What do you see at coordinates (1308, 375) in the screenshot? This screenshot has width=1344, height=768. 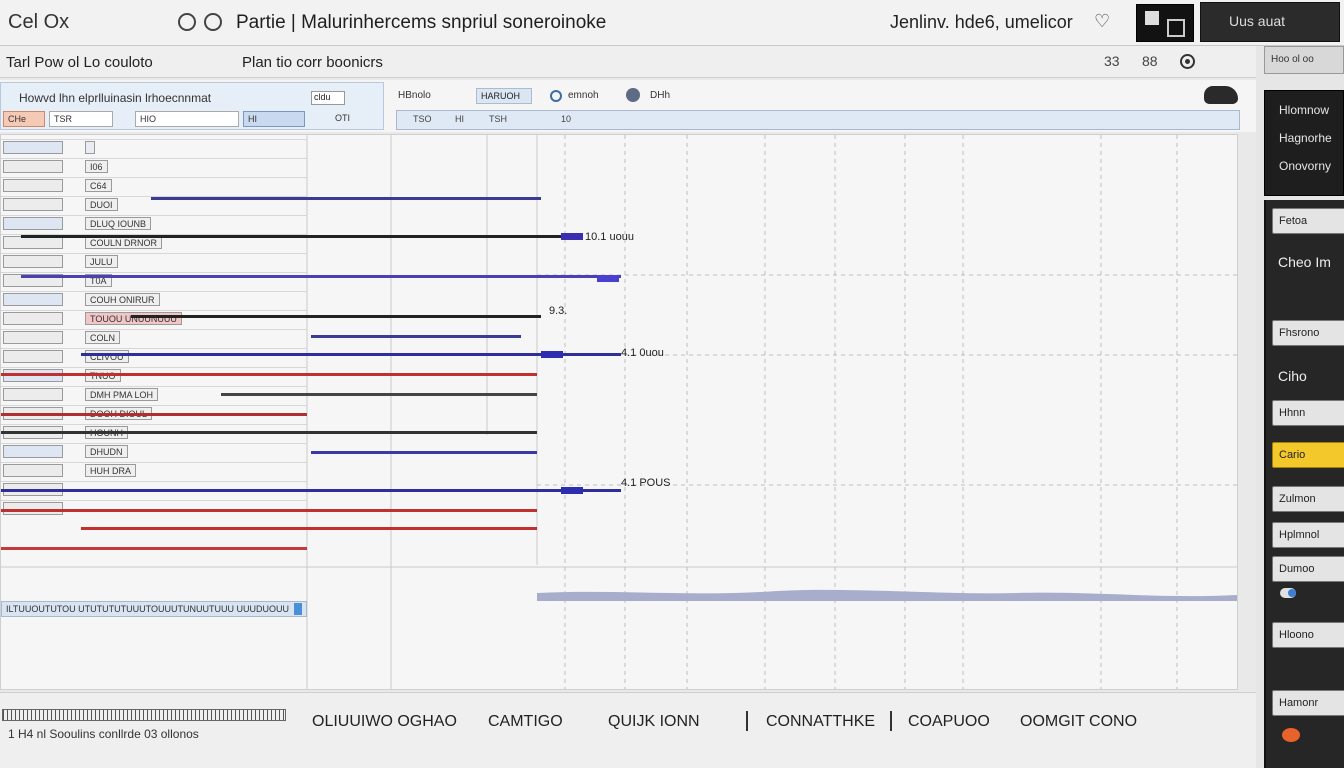 I see `side-list-item: Ciho` at bounding box center [1308, 375].